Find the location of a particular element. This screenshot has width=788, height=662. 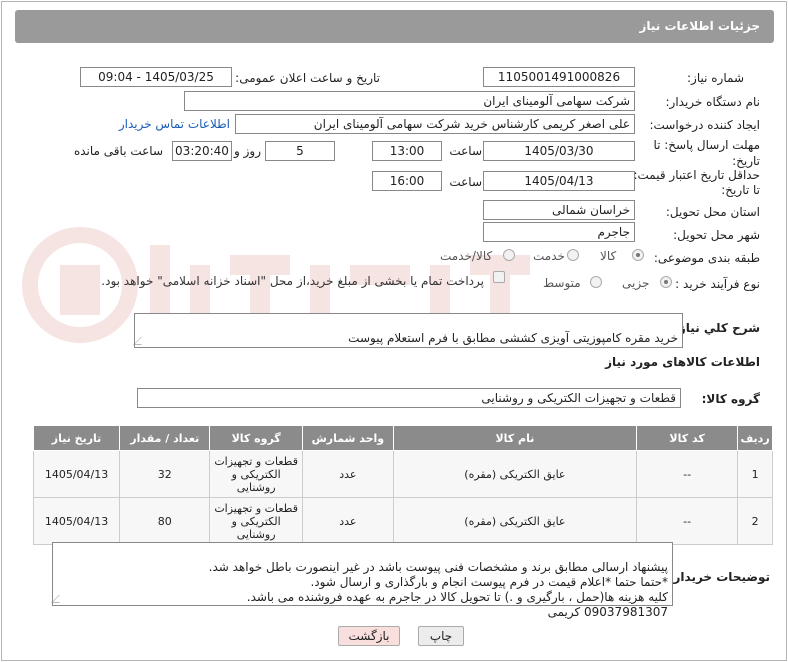

deadline-label-1: مهلت ارسال پاسخ: تا is located at coordinates (706, 145).